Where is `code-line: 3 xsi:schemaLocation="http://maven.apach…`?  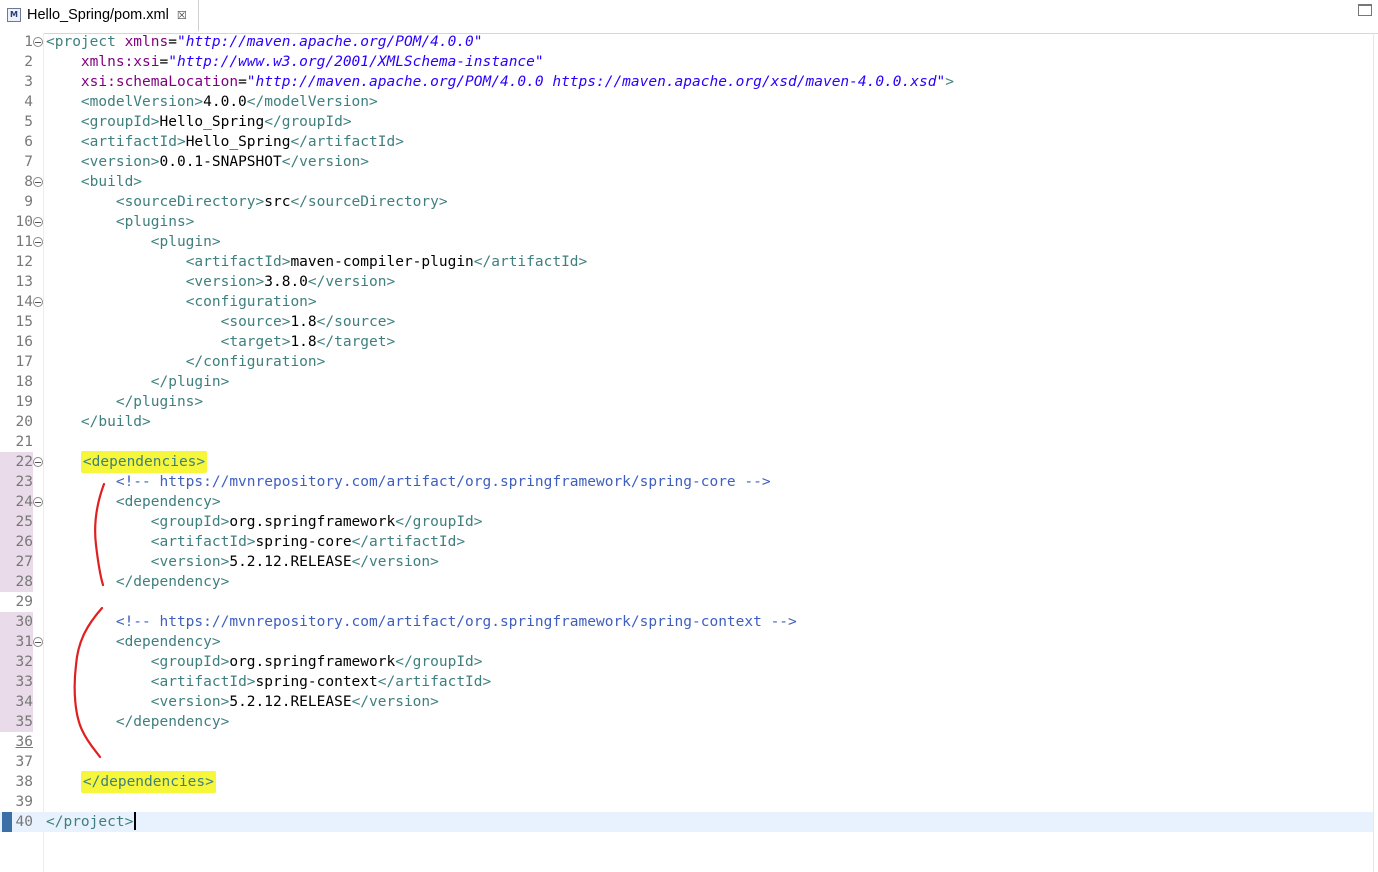
code-line: 3 xsi:schemaLocation="http://maven.apach… is located at coordinates (686, 82).